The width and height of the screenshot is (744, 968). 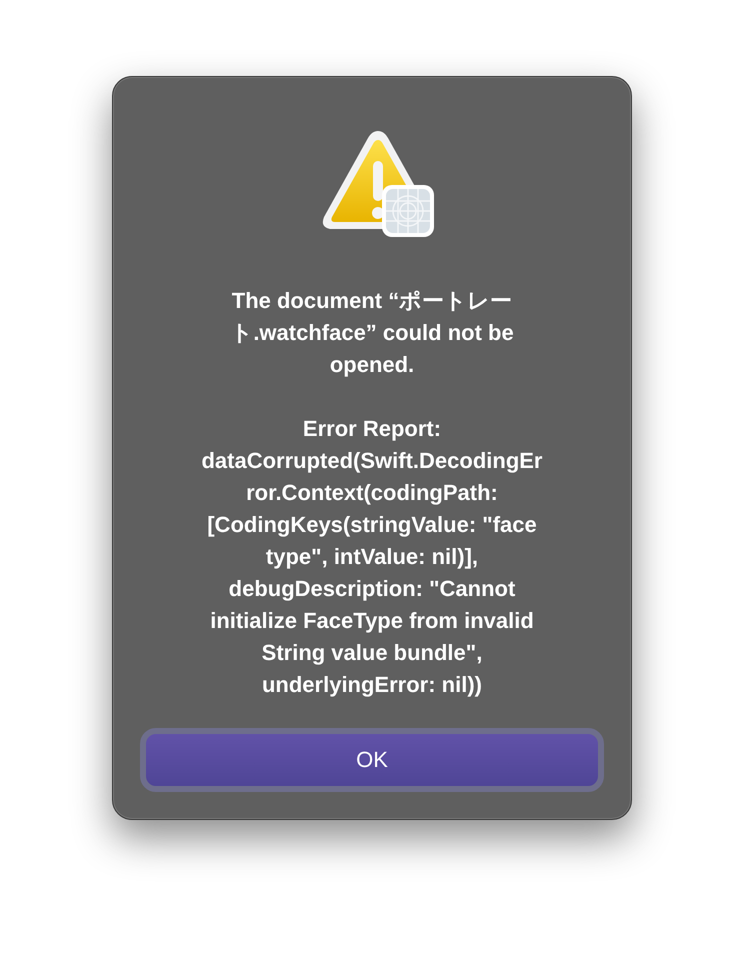 I want to click on alert-title: The document “ポートレー ト.watchface” could not be opened., so click(x=372, y=333).